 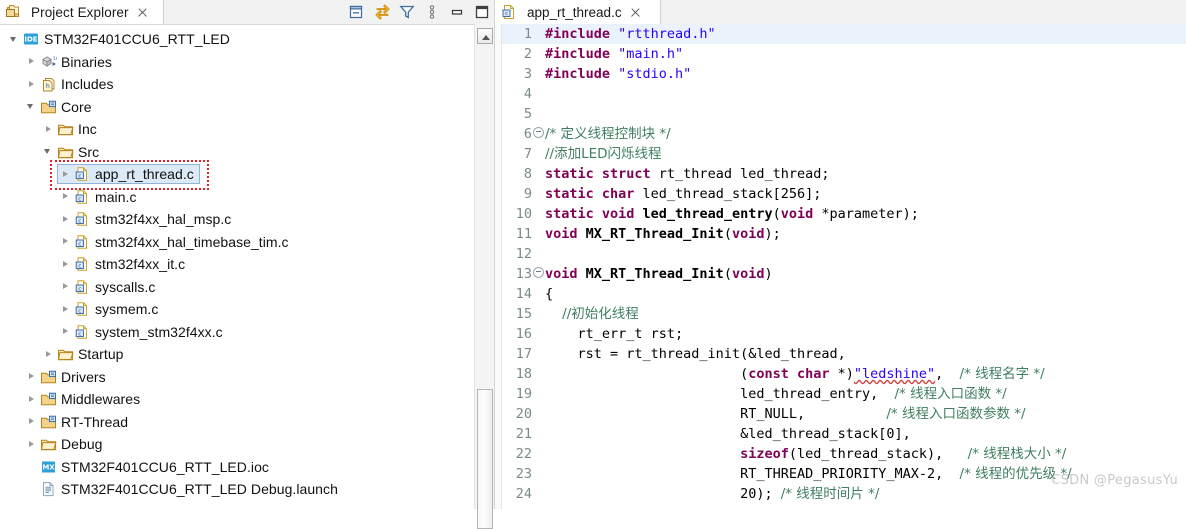 What do you see at coordinates (844, 394) in the screenshot?
I see `code-line: 19 led_thread_entry, /* 线程入口函数 */` at bounding box center [844, 394].